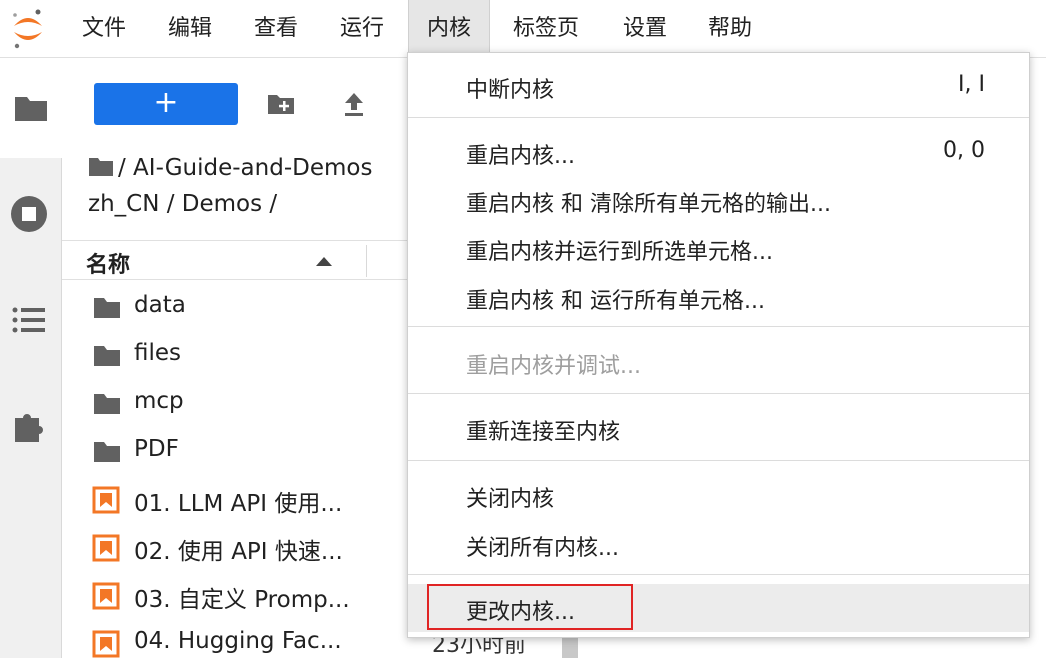 The image size is (1046, 658). Describe the element at coordinates (156, 449) in the screenshot. I see `file-name: PDF` at that location.